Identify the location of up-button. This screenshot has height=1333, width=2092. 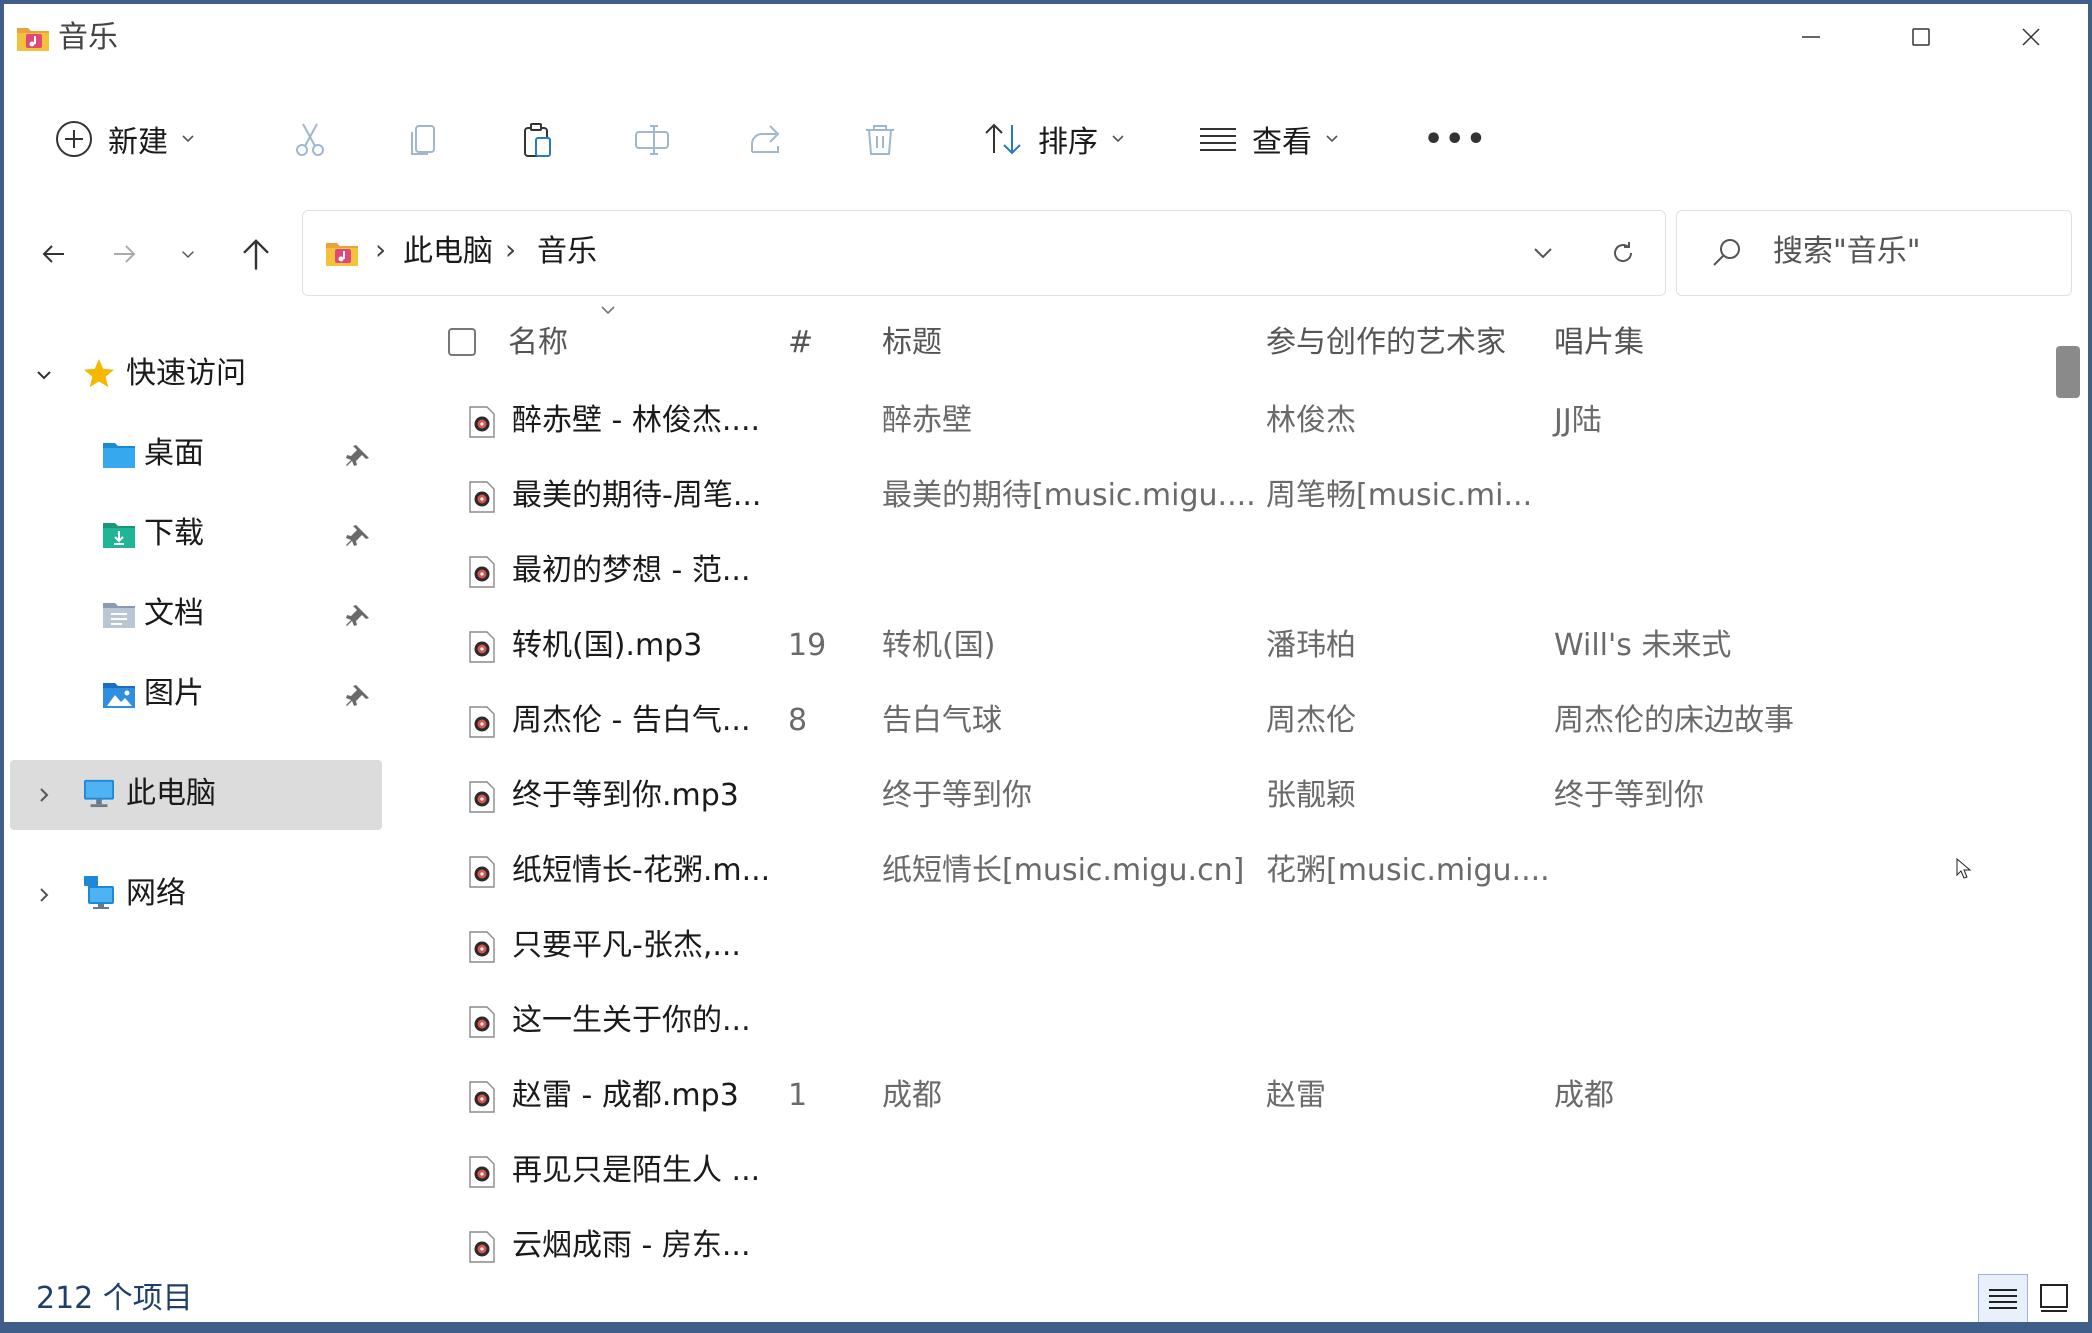
(256, 254).